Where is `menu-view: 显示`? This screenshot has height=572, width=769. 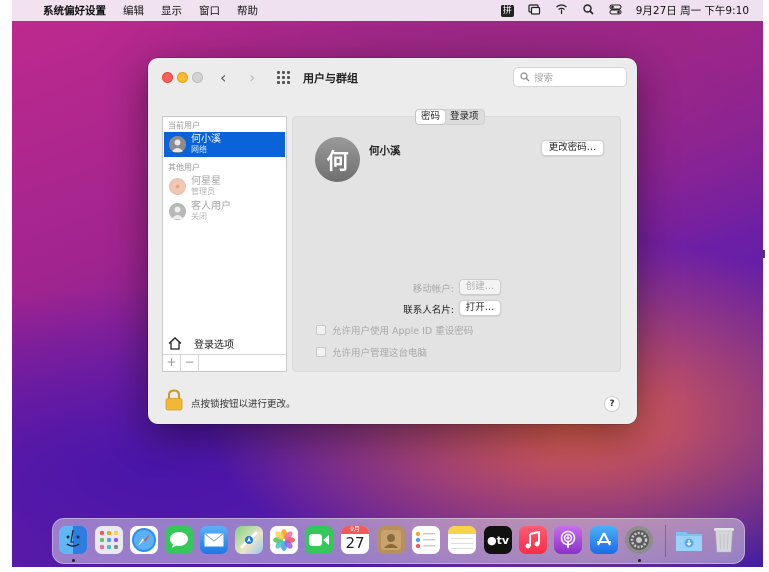
menu-view: 显示 is located at coordinates (171, 10).